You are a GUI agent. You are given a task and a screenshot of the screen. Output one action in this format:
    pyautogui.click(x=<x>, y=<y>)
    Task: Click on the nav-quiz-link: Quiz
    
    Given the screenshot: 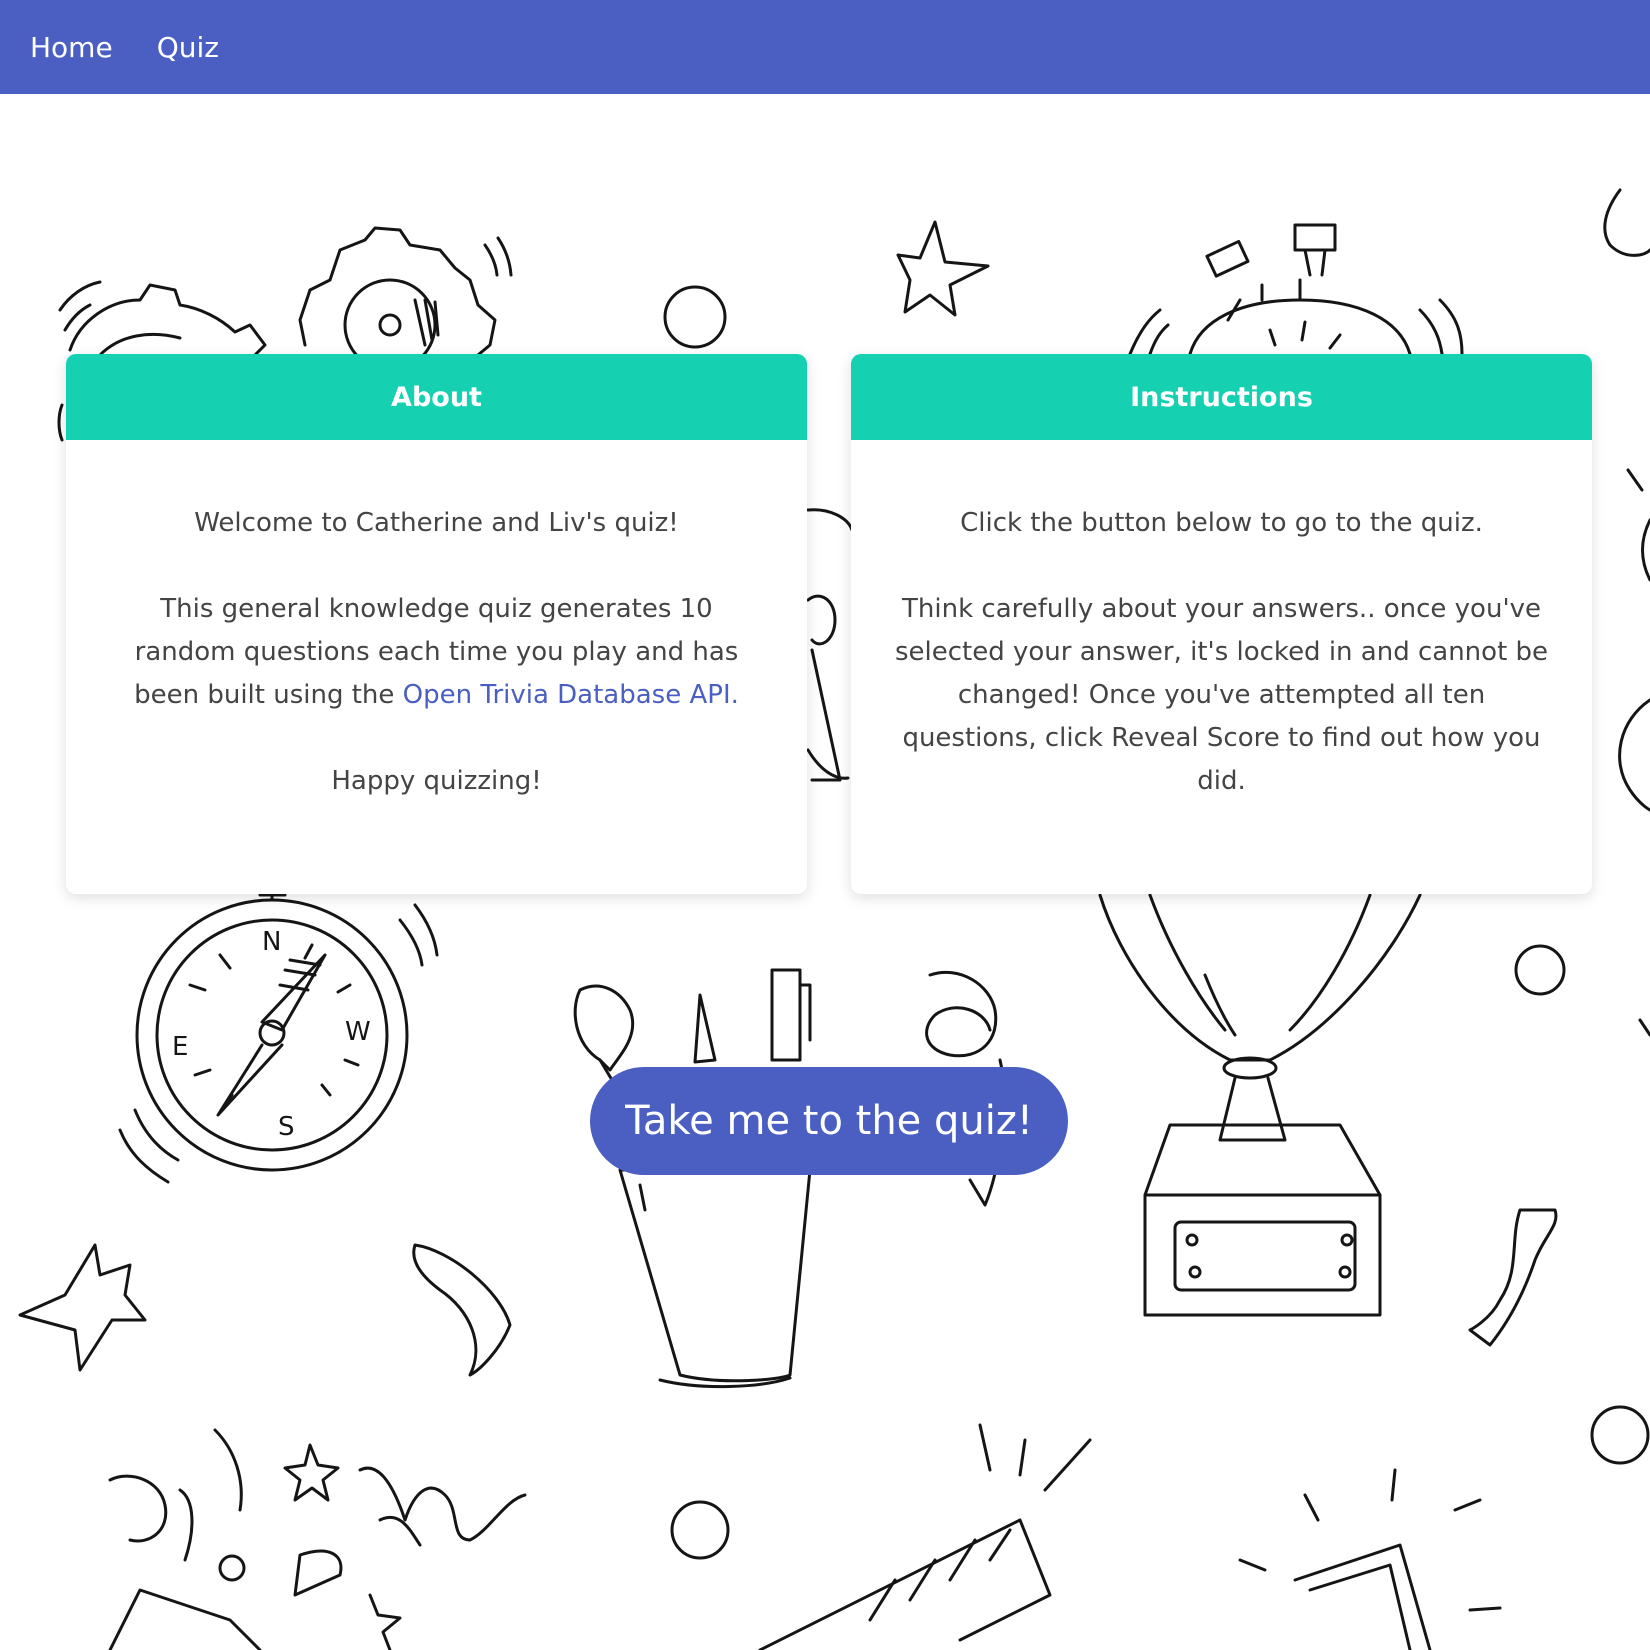 What is the action you would take?
    pyautogui.click(x=188, y=47)
    